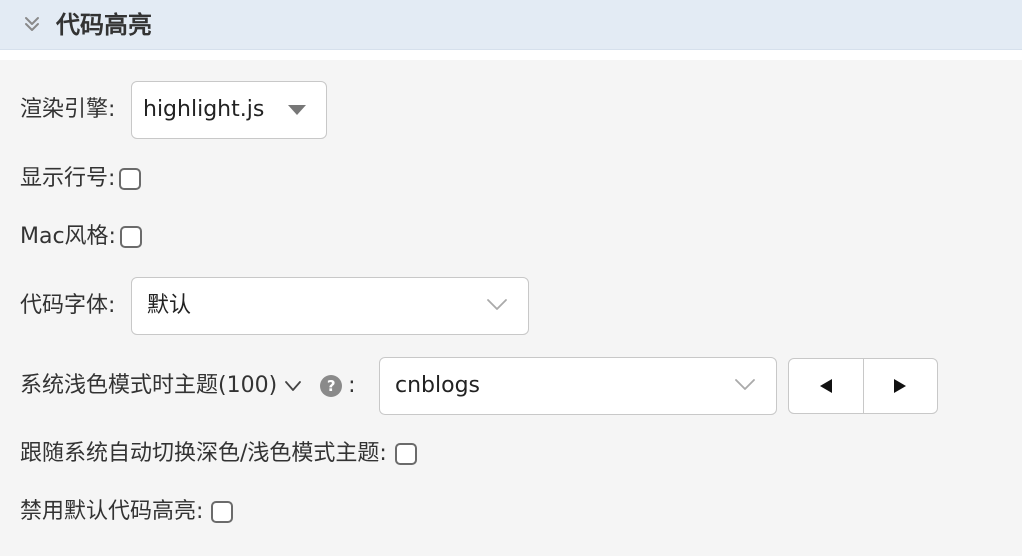 This screenshot has height=556, width=1022. Describe the element at coordinates (203, 453) in the screenshot. I see `follow-system-label: 跟随系统自动切换深色/浅色模式主题:` at that location.